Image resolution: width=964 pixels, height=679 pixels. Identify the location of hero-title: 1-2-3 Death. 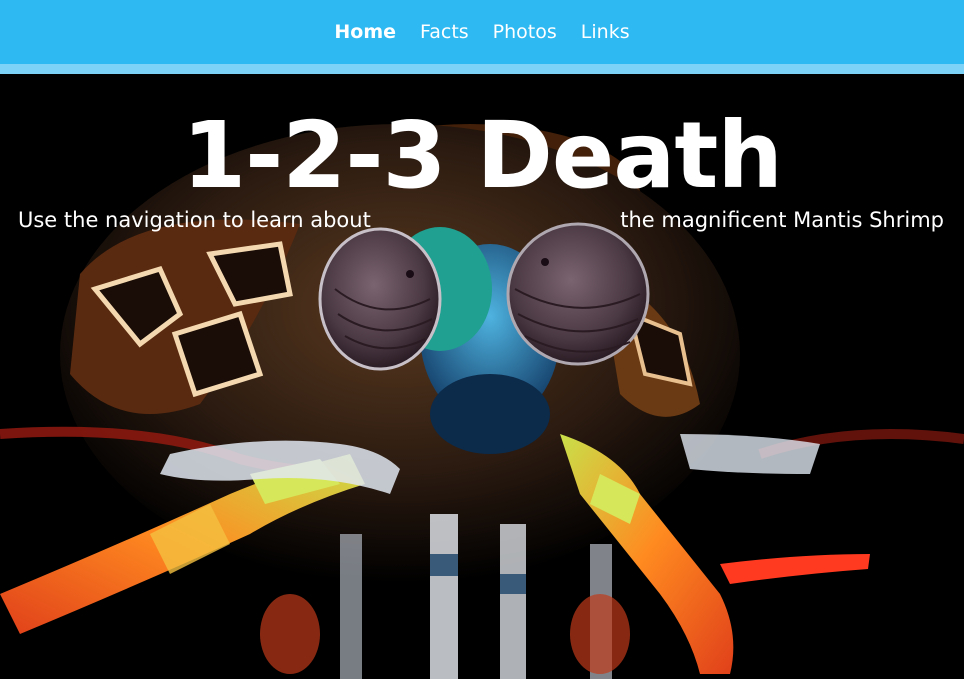
(482, 155).